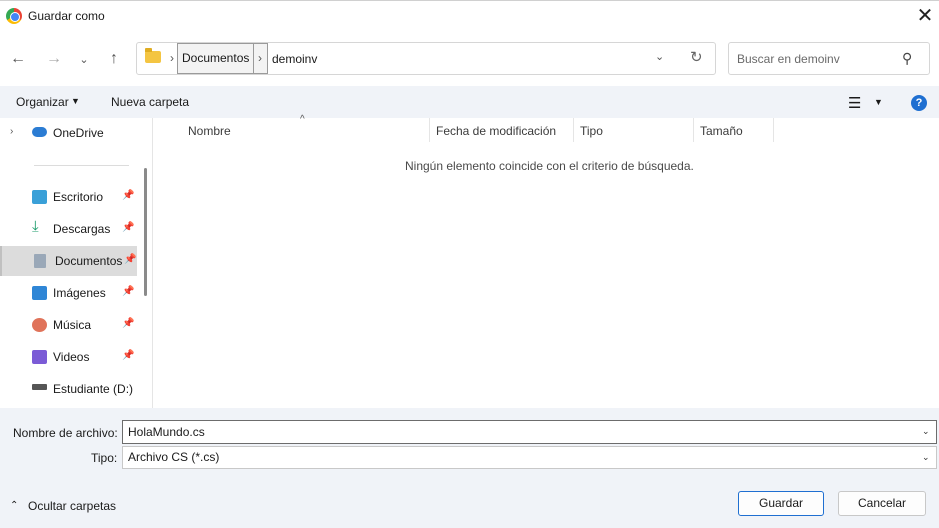 Image resolution: width=939 pixels, height=528 pixels. What do you see at coordinates (216, 58) in the screenshot?
I see `breadcrumb-documentos: Documentos` at bounding box center [216, 58].